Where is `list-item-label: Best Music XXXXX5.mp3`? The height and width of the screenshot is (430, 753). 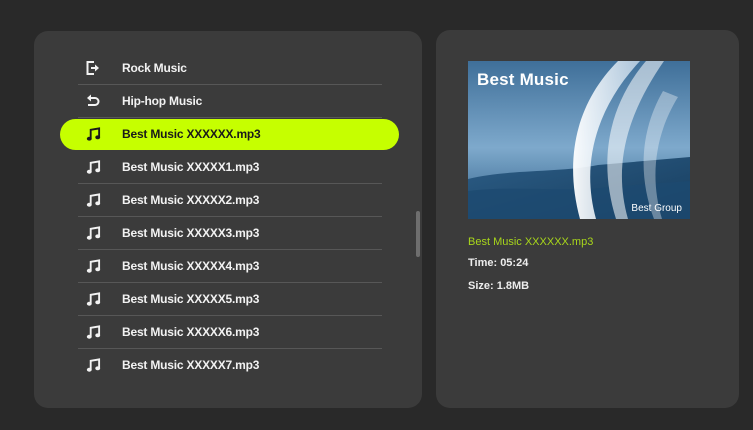
list-item-label: Best Music XXXXX5.mp3 is located at coordinates (191, 299).